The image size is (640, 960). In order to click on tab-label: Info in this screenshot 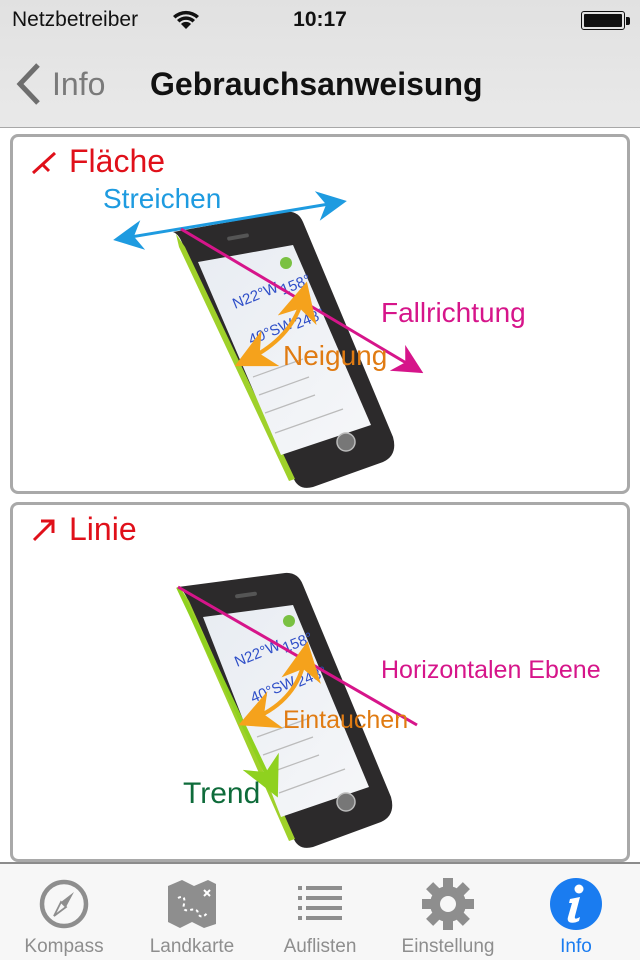, I will do `click(576, 946)`.